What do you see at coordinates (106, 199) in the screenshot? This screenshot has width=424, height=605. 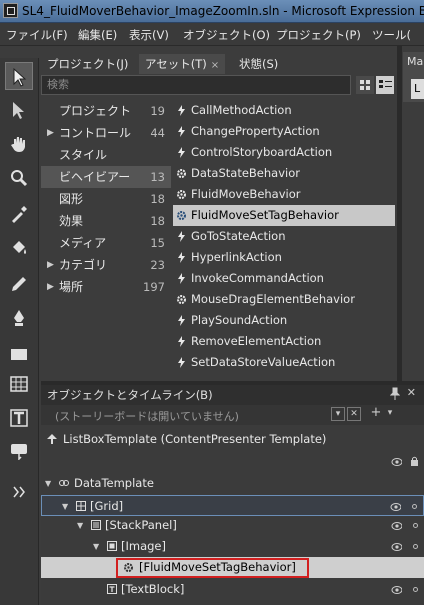 I see `category-item: 図形 18` at bounding box center [106, 199].